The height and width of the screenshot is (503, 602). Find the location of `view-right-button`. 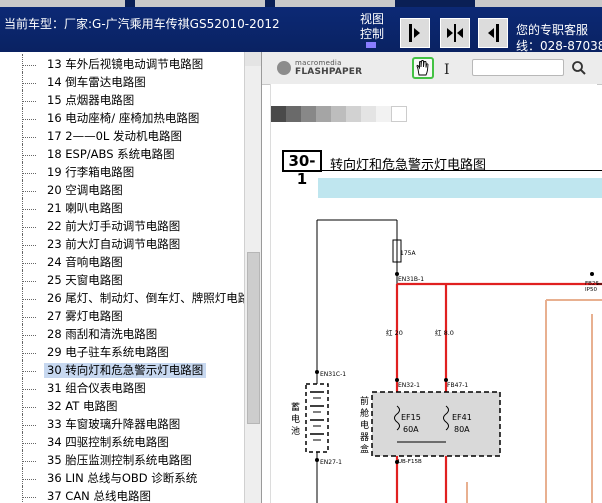

view-right-button is located at coordinates (493, 33).